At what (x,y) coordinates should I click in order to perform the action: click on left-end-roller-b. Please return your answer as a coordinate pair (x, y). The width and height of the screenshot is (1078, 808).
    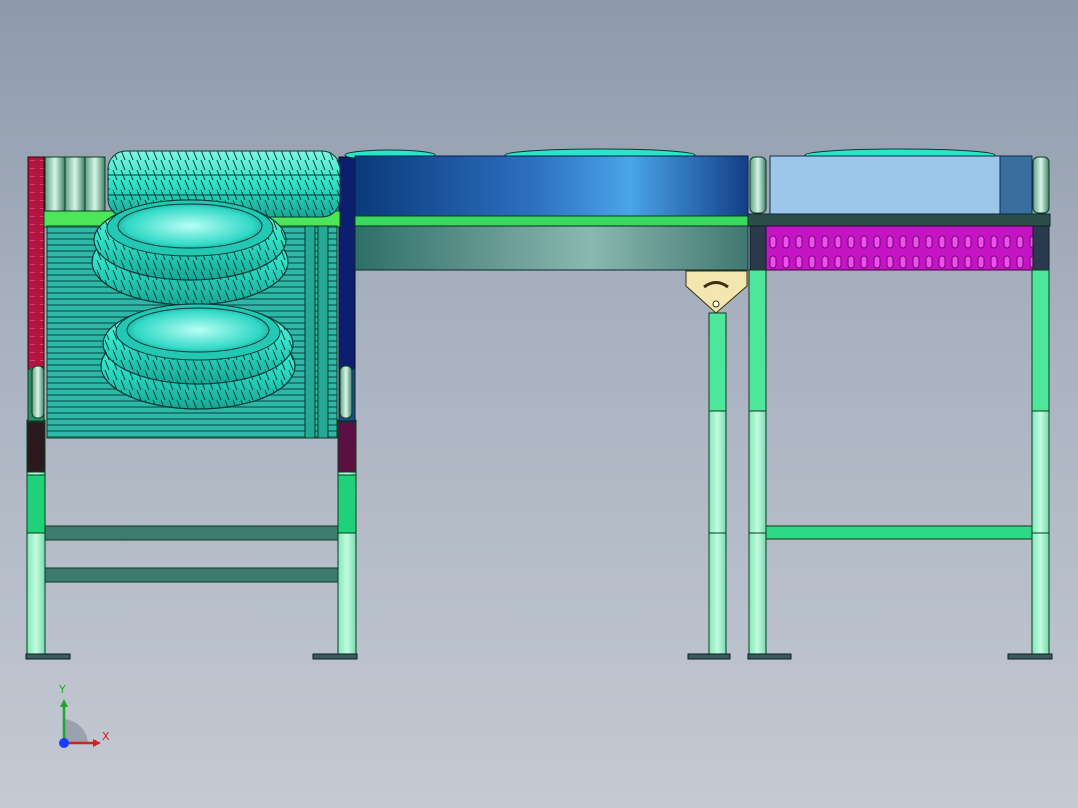
    Looking at the image, I should click on (346, 392).